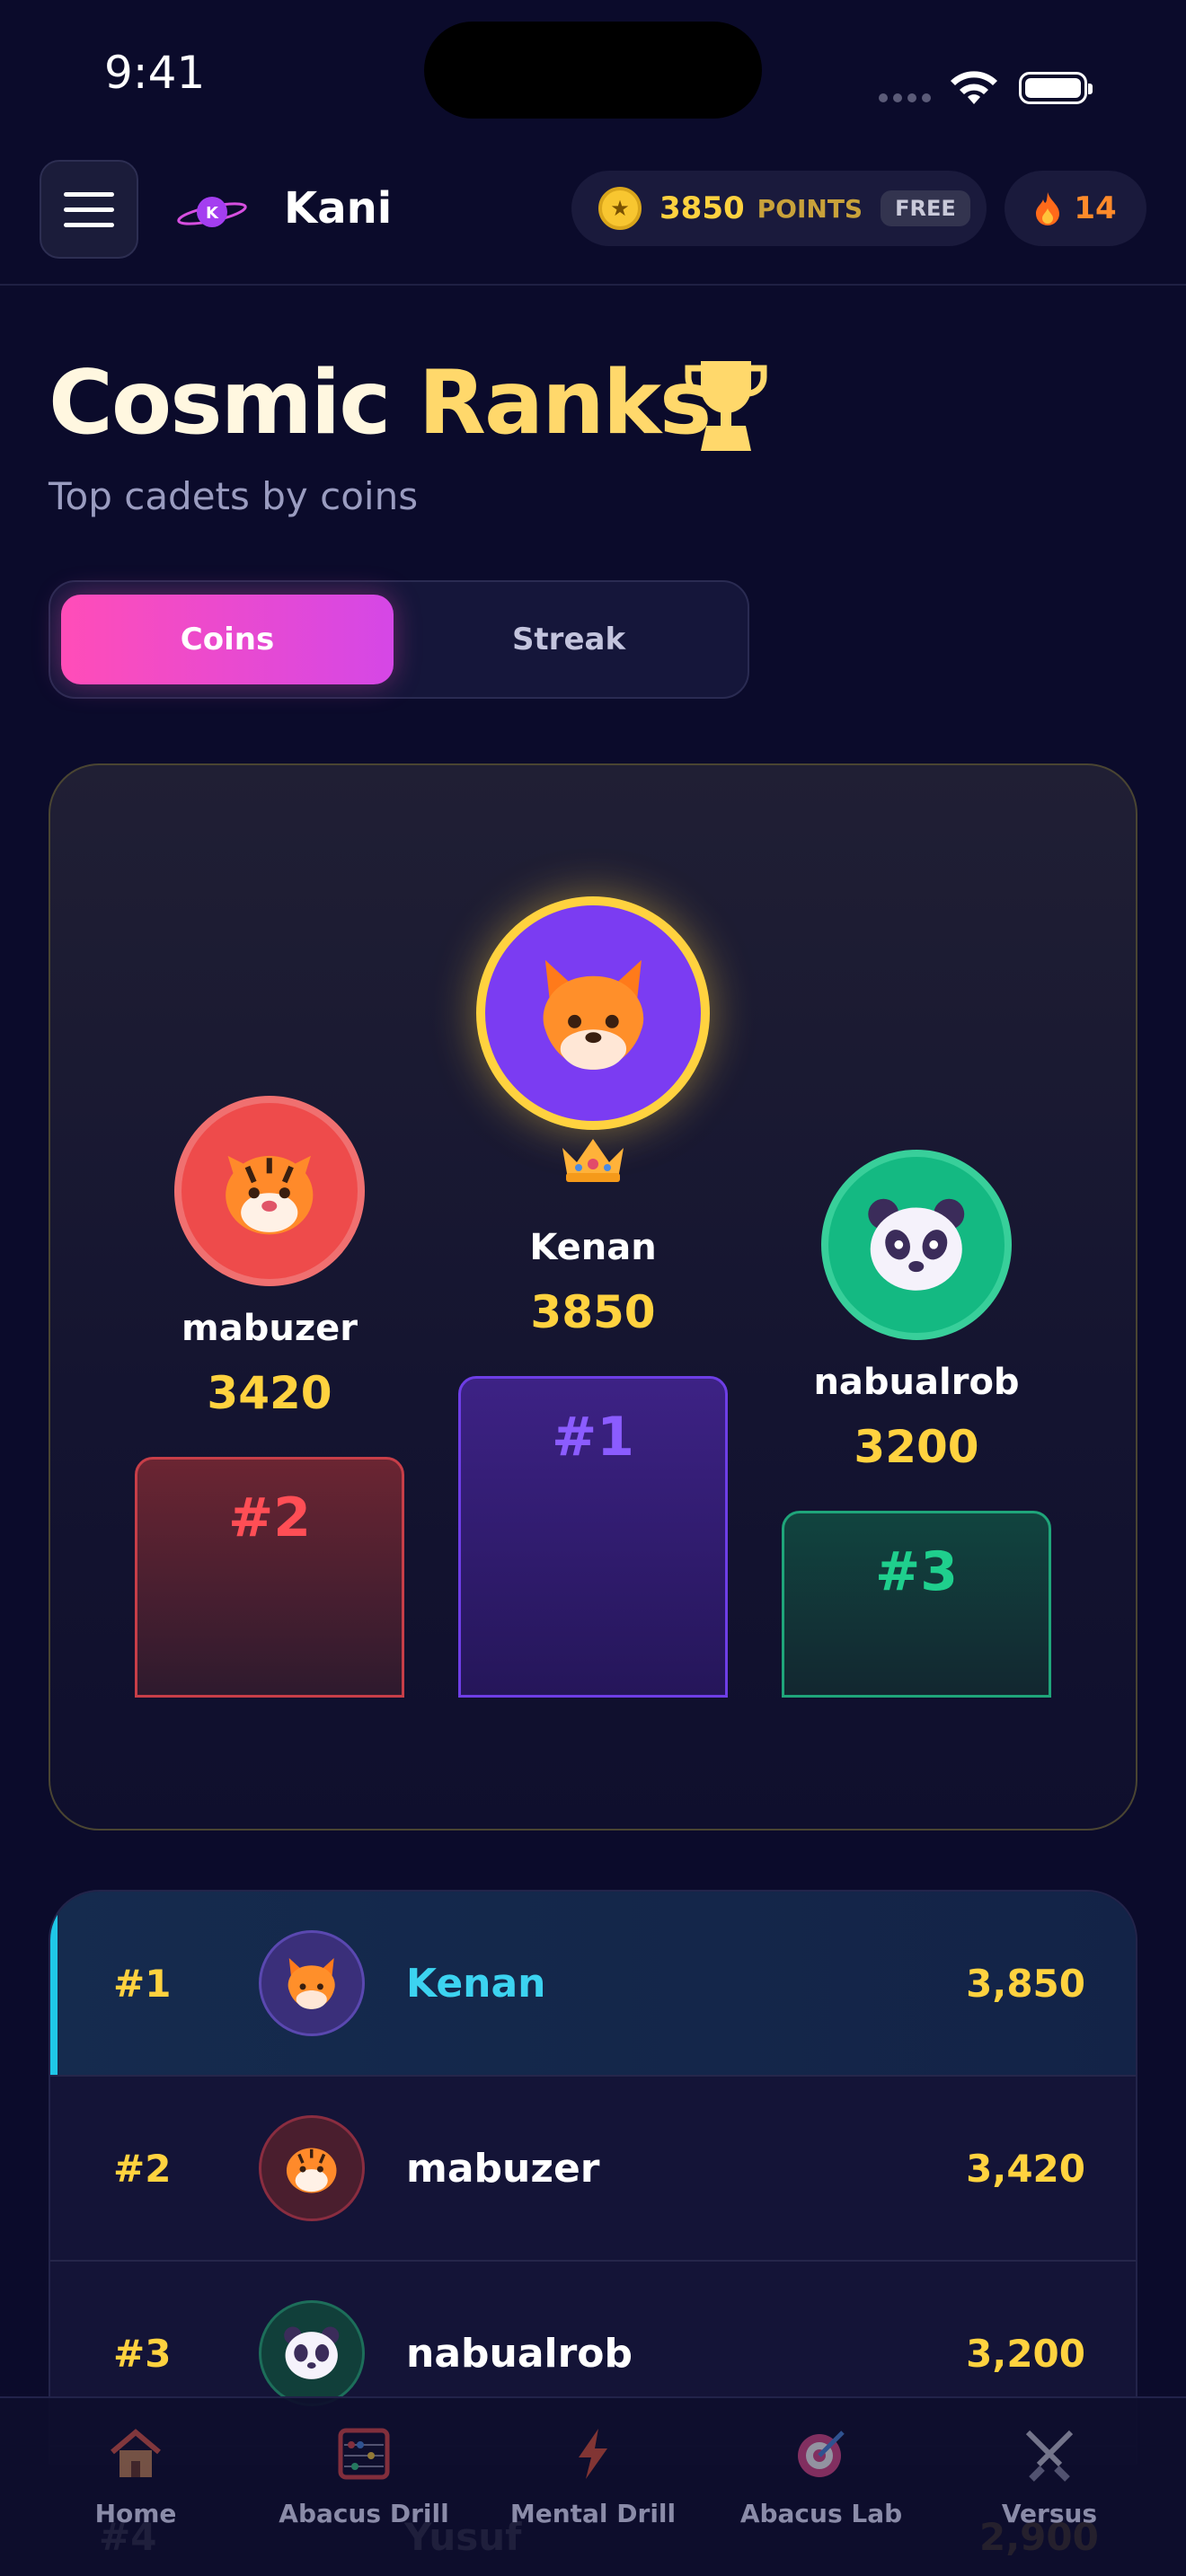  I want to click on points-label: POINTS, so click(810, 208).